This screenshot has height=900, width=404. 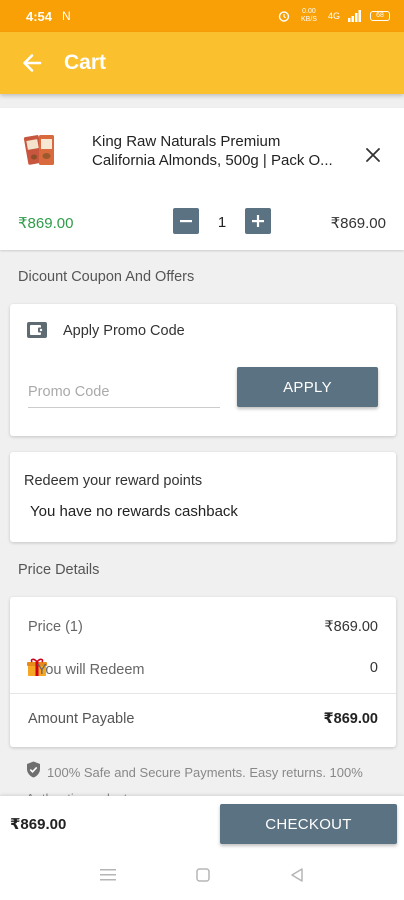 What do you see at coordinates (307, 387) in the screenshot?
I see `apply-button: APPLY` at bounding box center [307, 387].